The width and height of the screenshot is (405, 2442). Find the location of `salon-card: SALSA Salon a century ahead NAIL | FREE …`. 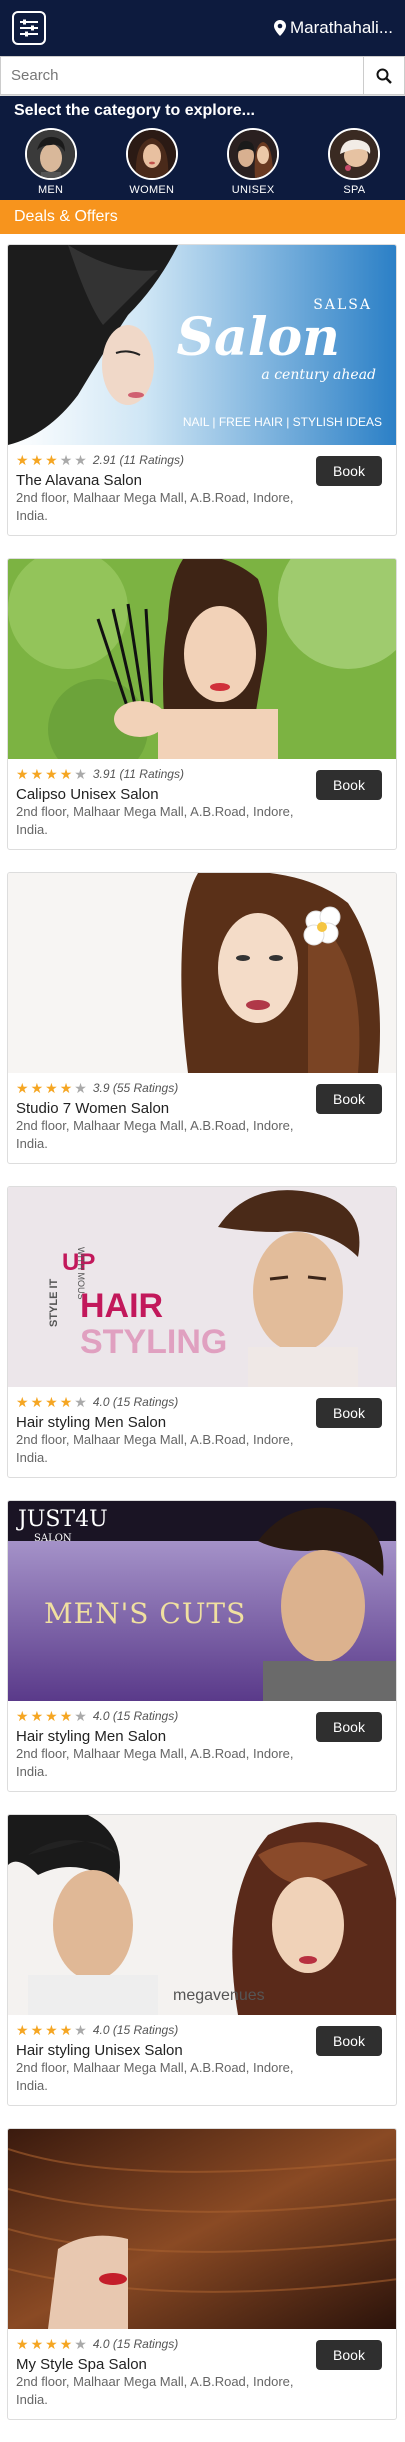

salon-card: SALSA Salon a century ahead NAIL | FREE … is located at coordinates (202, 390).